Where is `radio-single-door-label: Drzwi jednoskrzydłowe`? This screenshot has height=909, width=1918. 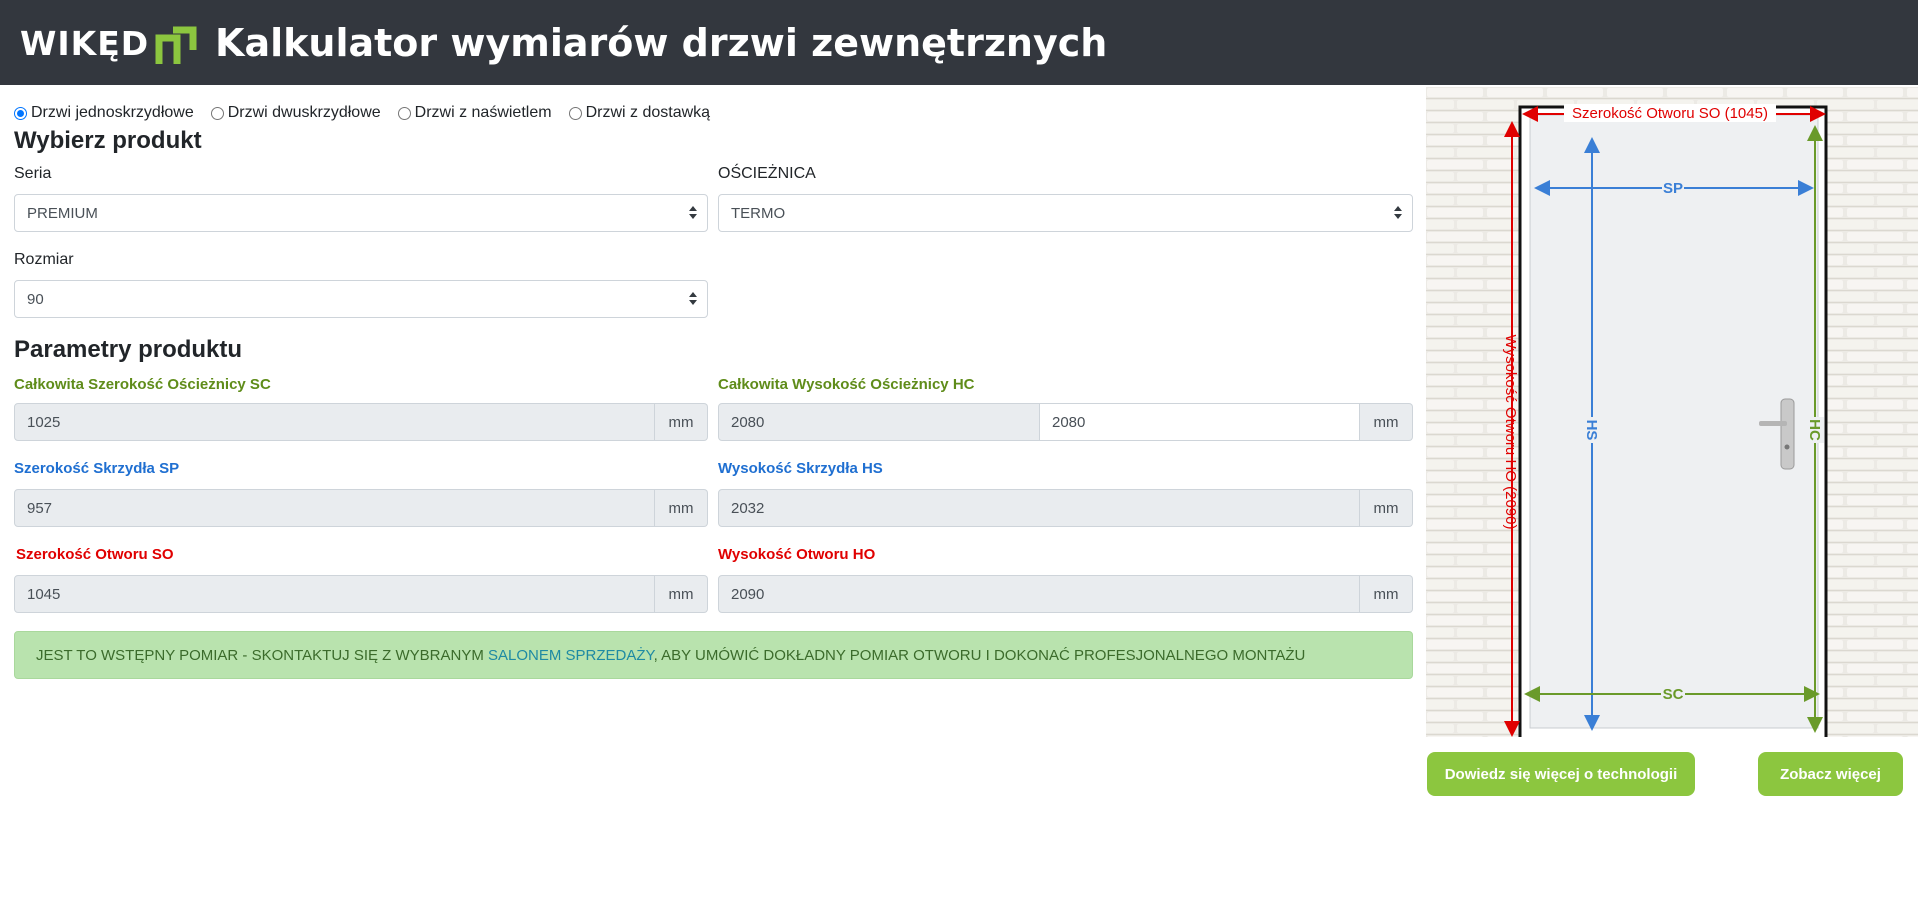 radio-single-door-label: Drzwi jednoskrzydłowe is located at coordinates (112, 113).